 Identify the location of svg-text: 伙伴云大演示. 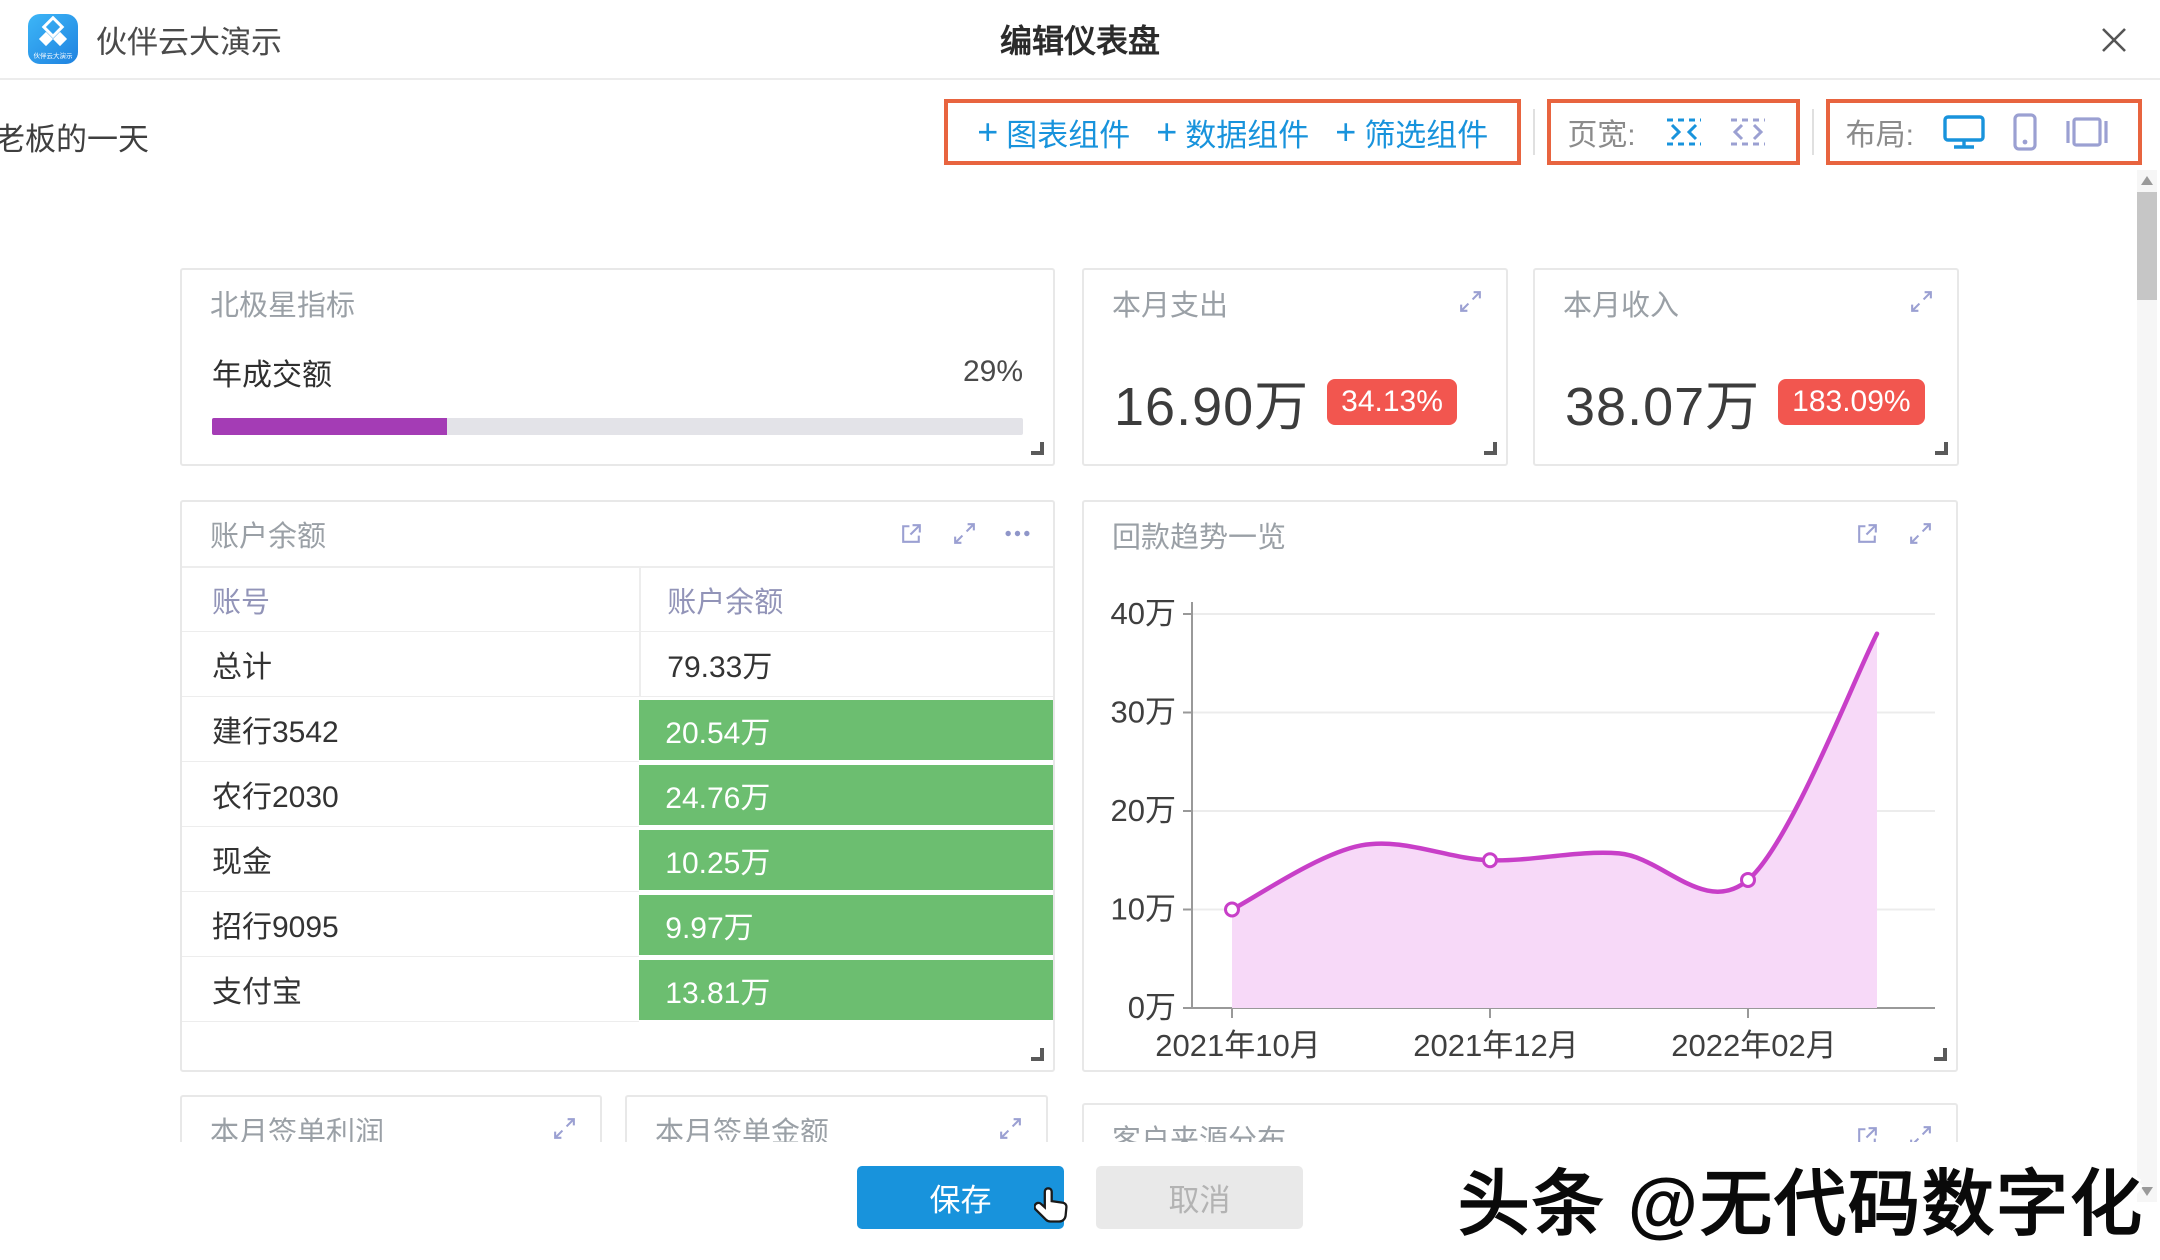
(54, 55).